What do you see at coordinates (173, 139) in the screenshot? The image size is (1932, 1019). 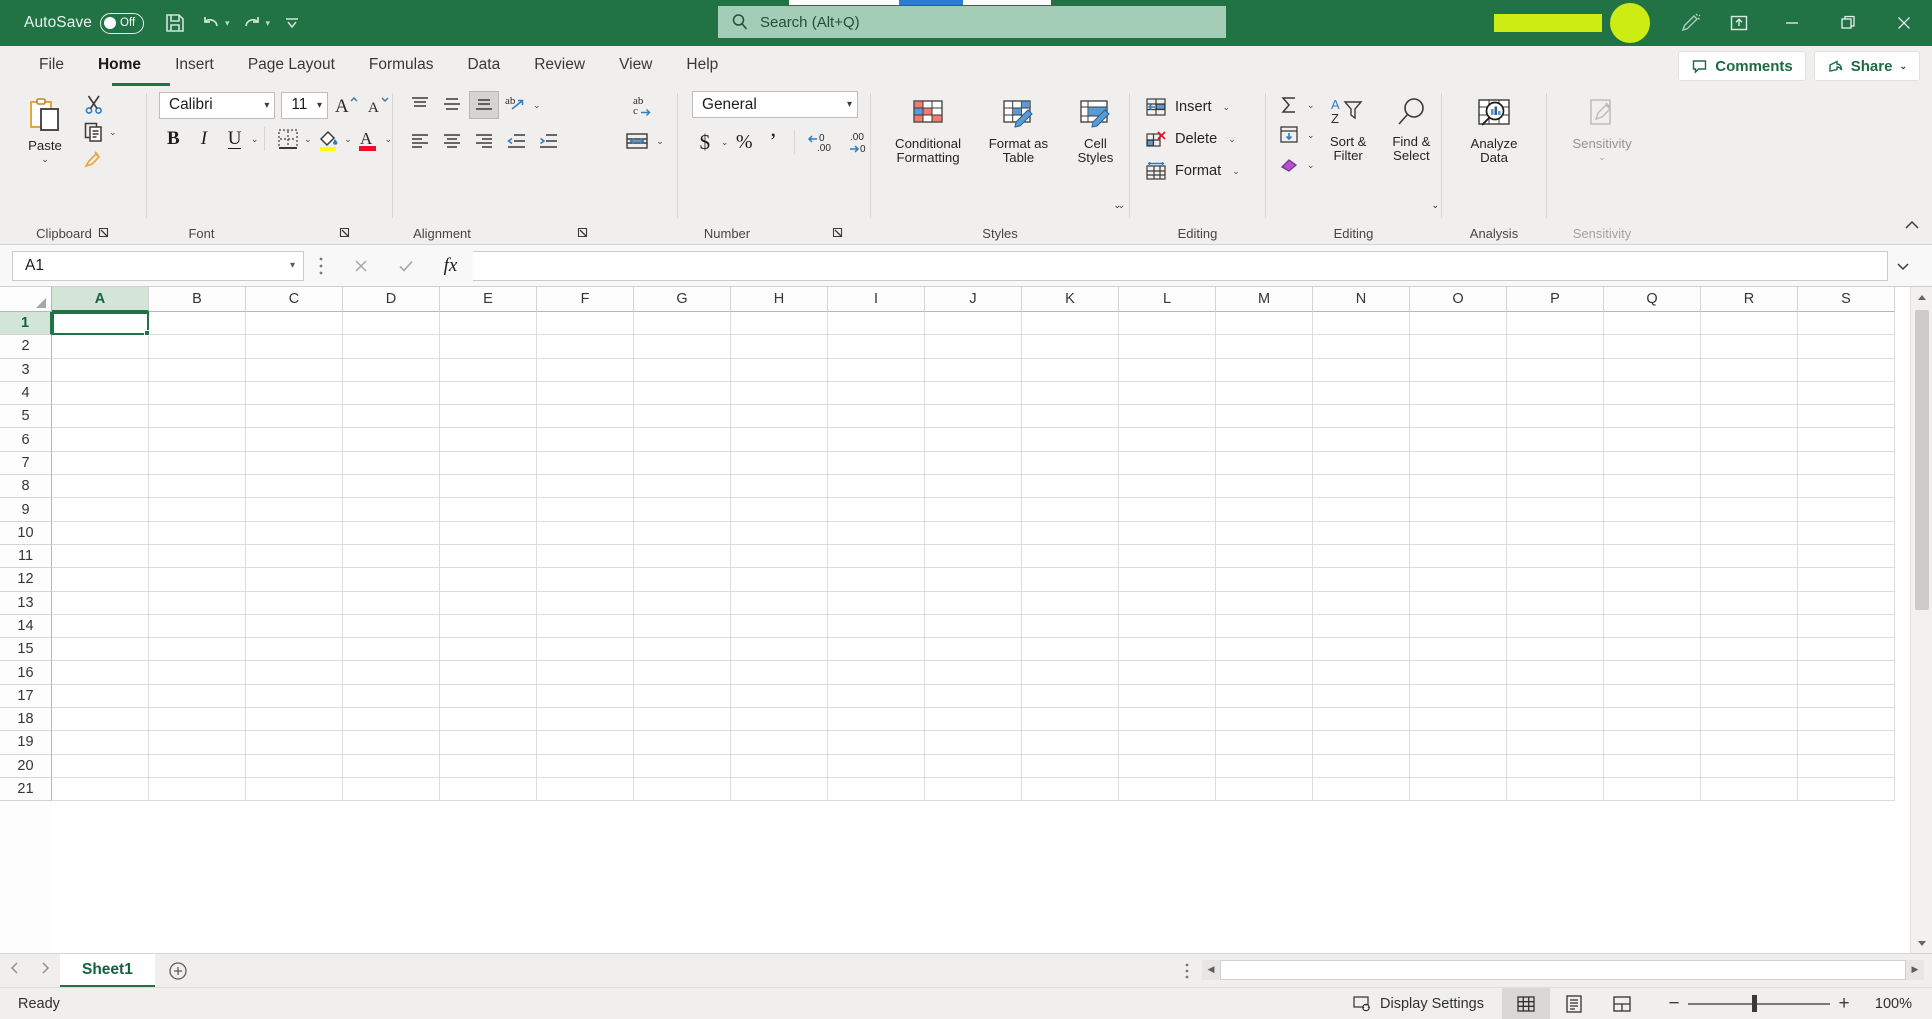 I see `bold-button: B` at bounding box center [173, 139].